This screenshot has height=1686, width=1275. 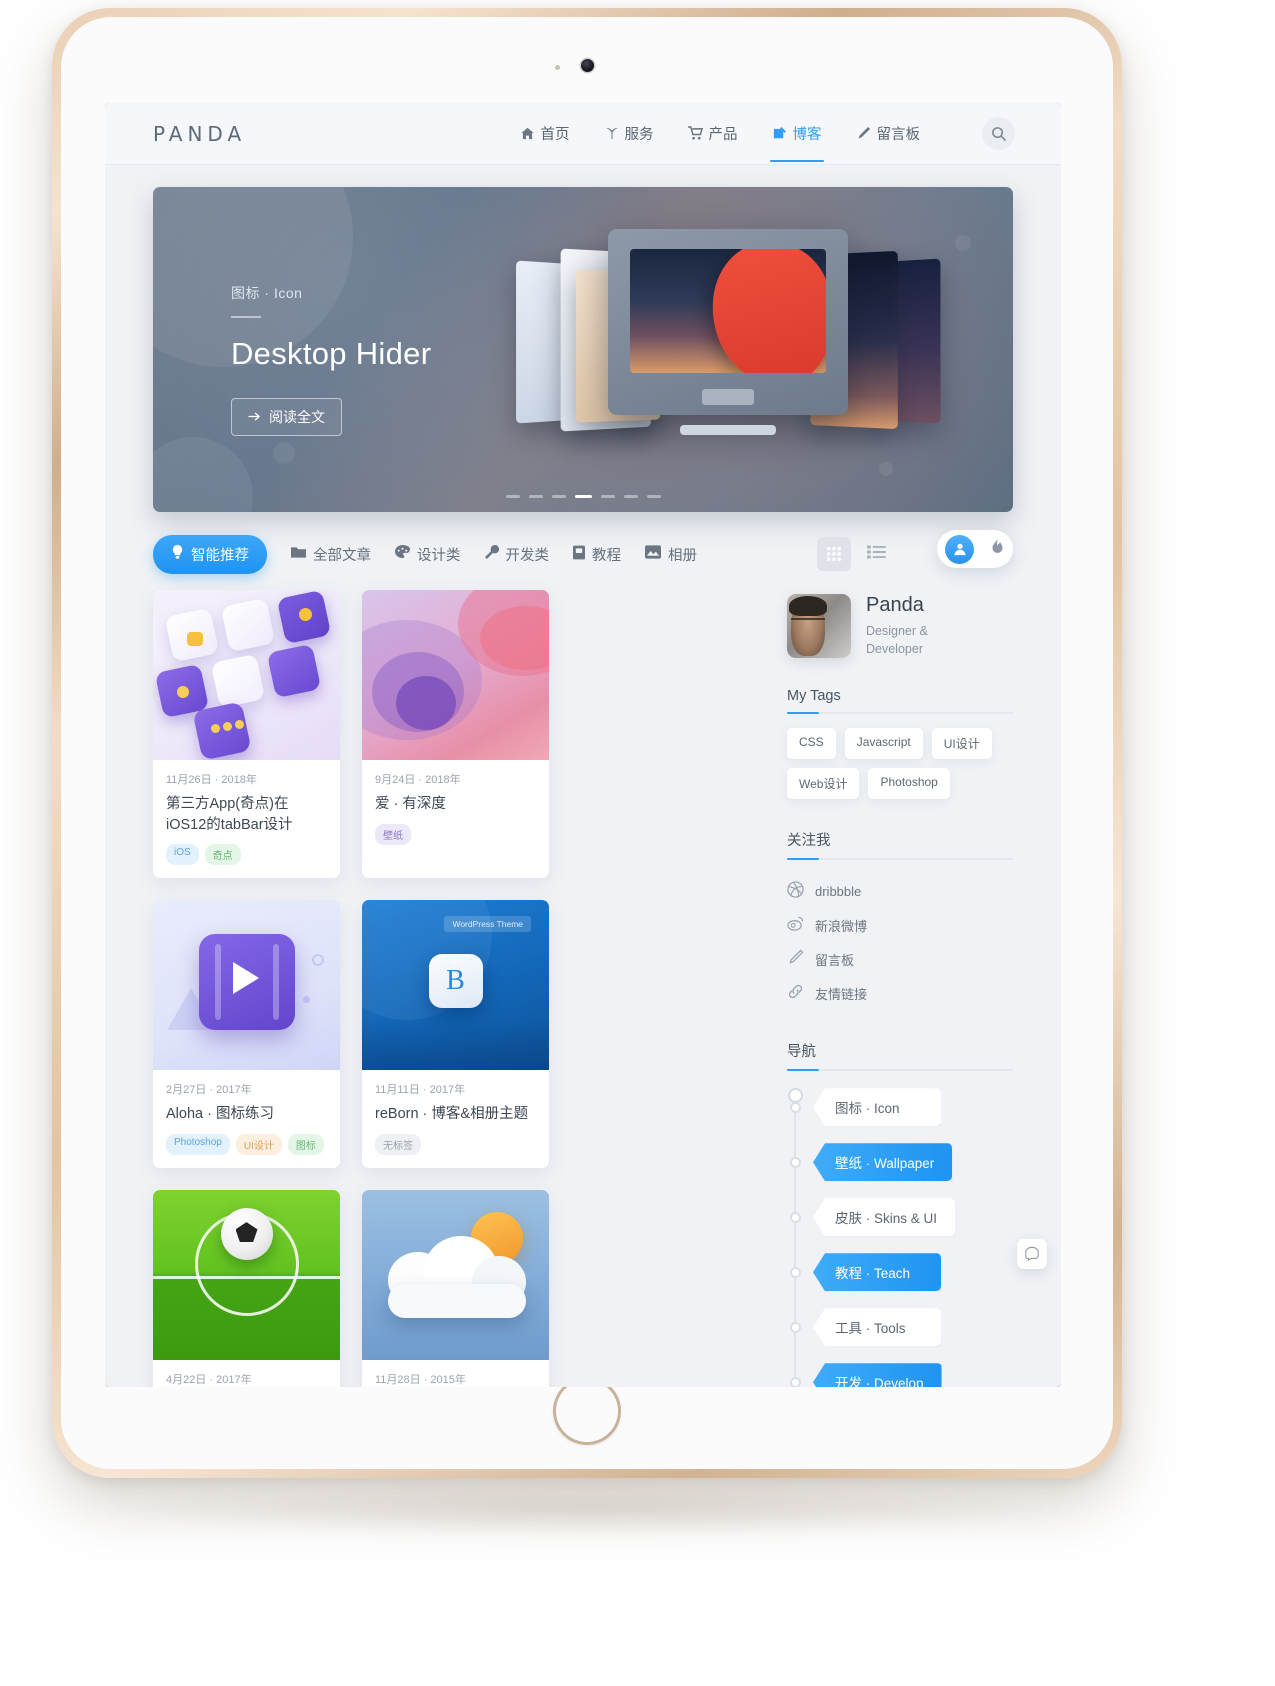 I want to click on timeline-node, so click(x=795, y=1272).